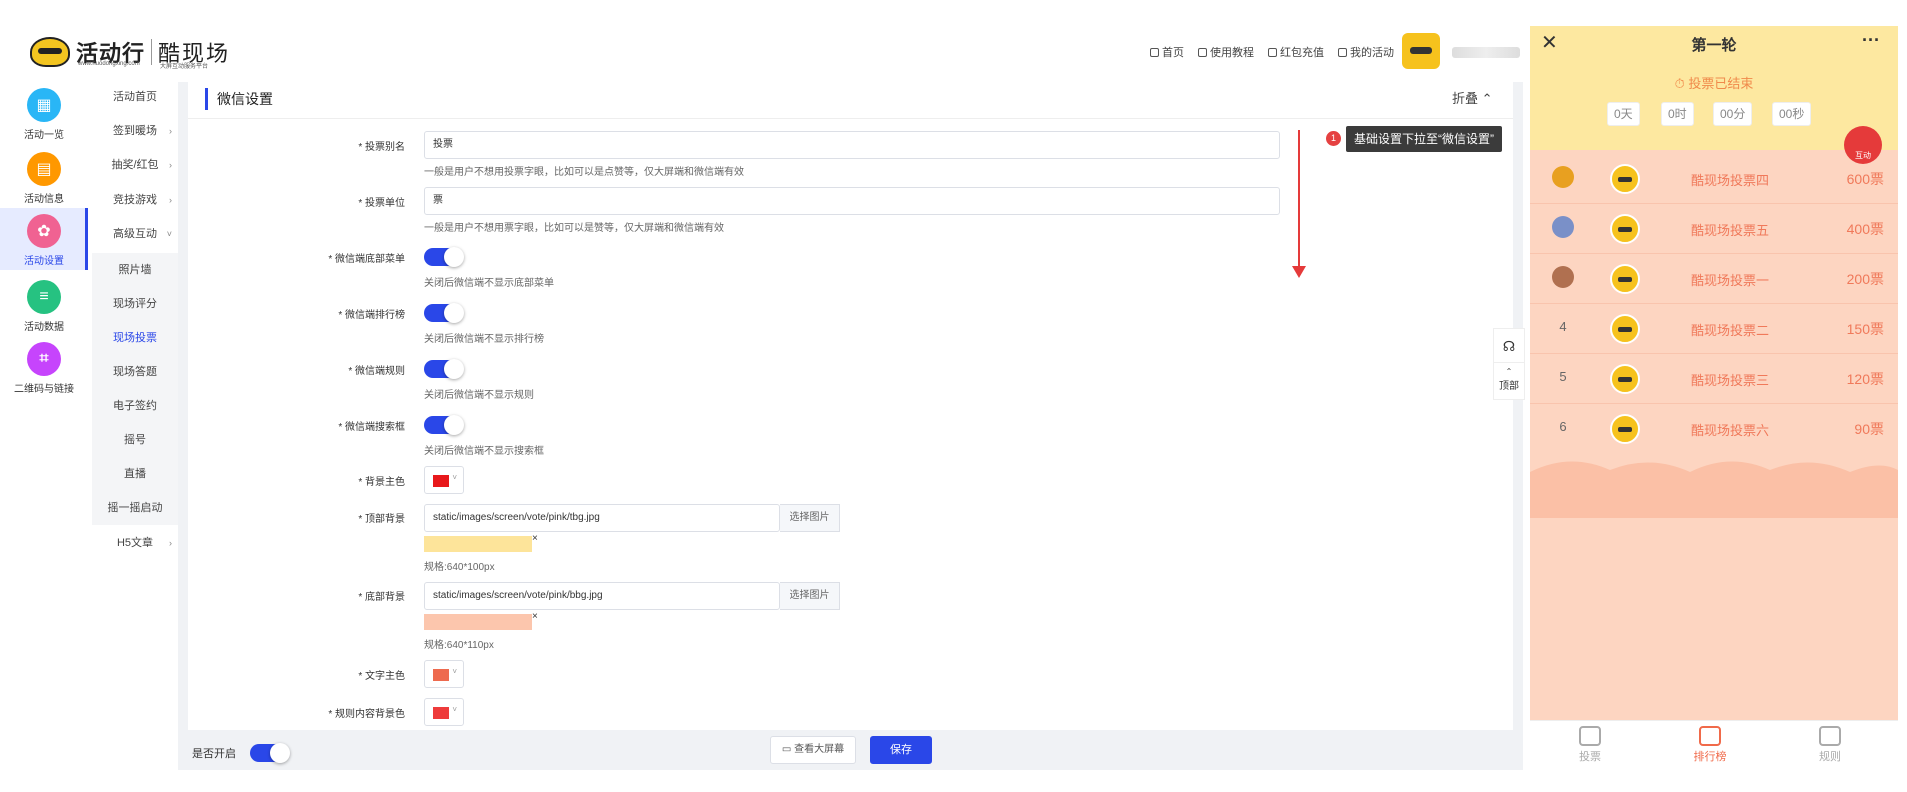 The image size is (1907, 792). What do you see at coordinates (1677, 114) in the screenshot?
I see `countdown-hours: 0时` at bounding box center [1677, 114].